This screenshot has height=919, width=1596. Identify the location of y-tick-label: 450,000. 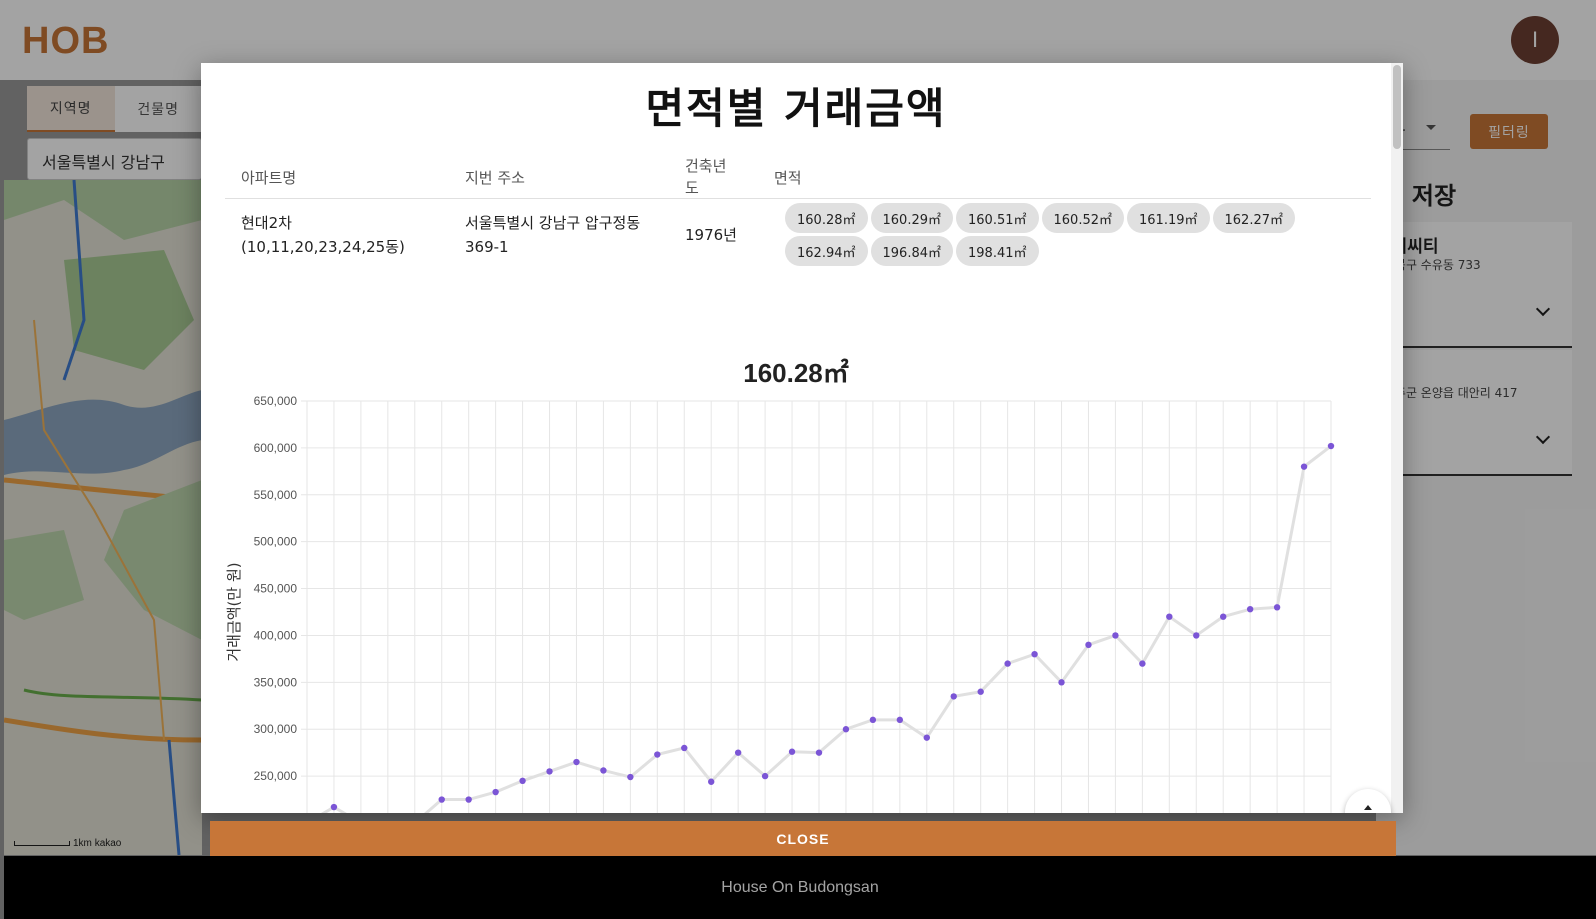
(276, 589).